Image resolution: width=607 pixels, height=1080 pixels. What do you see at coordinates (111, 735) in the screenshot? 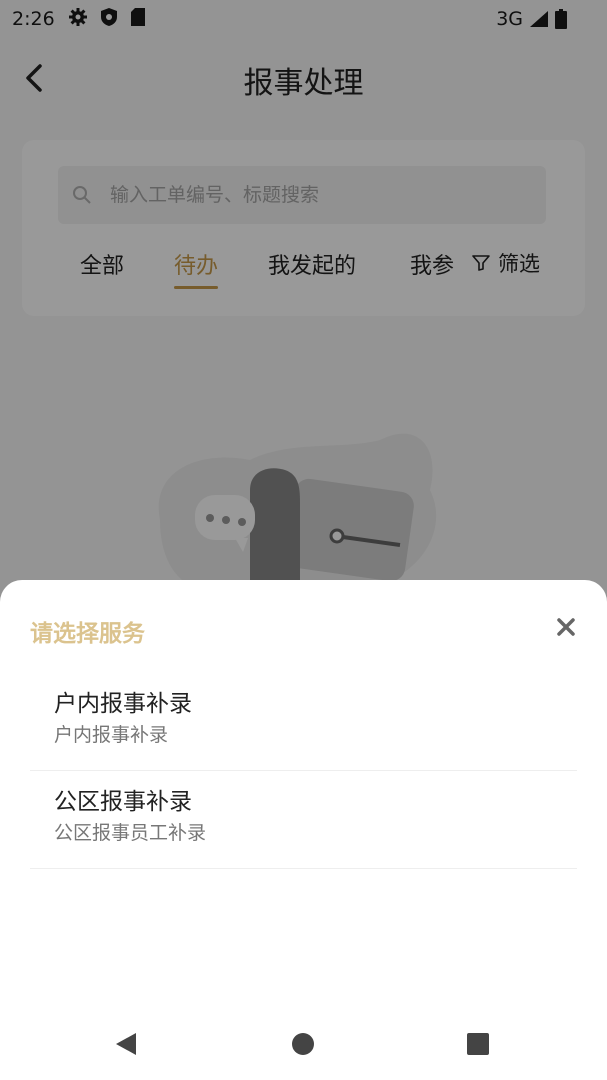
I see `option-subtitle: 户内报事补录` at bounding box center [111, 735].